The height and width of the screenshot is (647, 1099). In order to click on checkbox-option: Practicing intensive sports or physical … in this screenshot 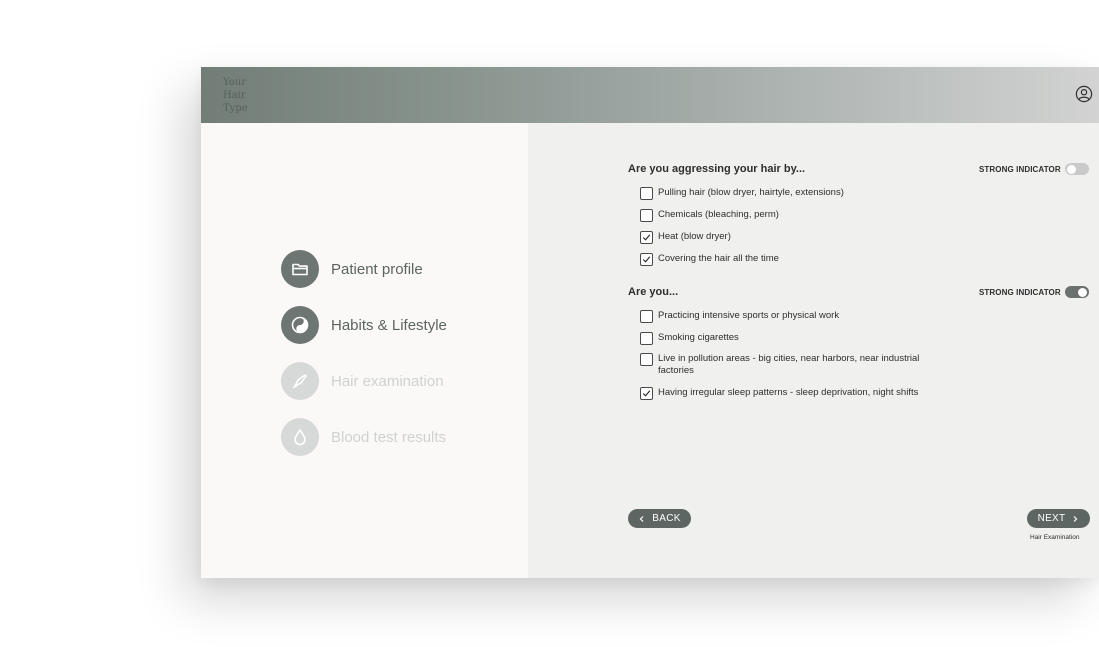, I will do `click(790, 316)`.